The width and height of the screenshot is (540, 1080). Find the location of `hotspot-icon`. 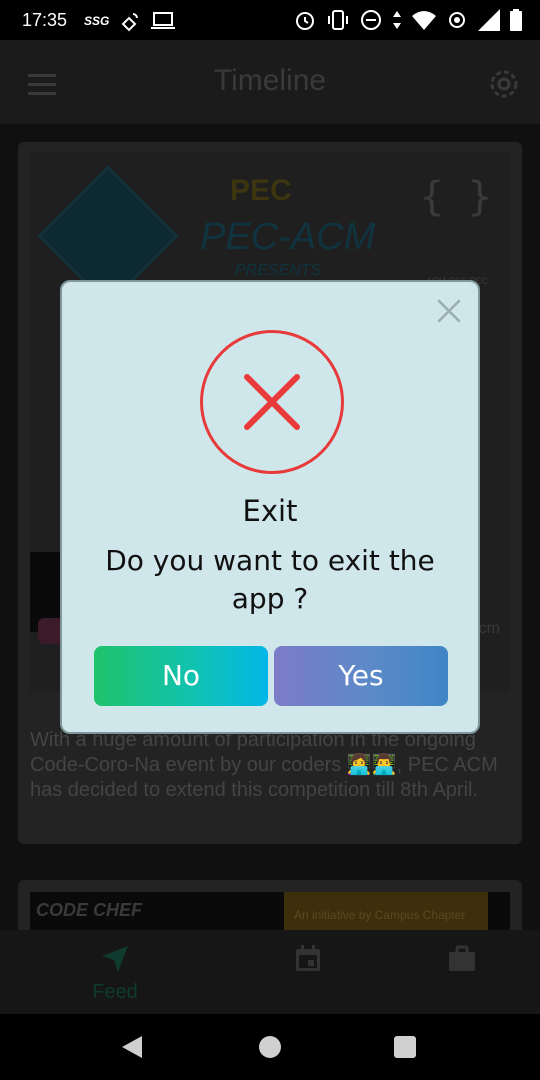

hotspot-icon is located at coordinates (457, 20).